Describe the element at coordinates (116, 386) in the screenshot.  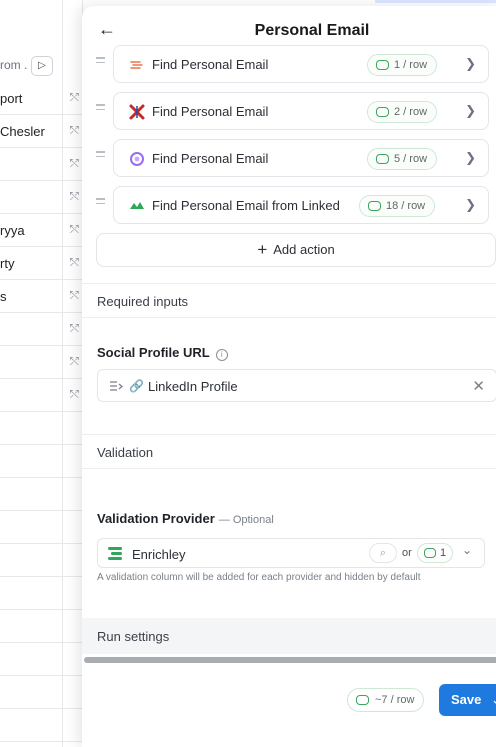
I see `column-list-icon` at that location.